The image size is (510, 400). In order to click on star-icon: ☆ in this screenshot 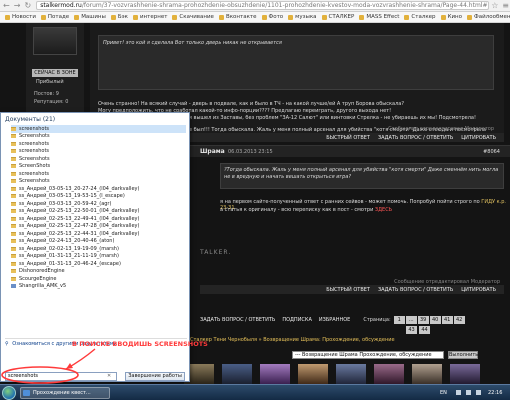, I will do `click(495, 6)`.